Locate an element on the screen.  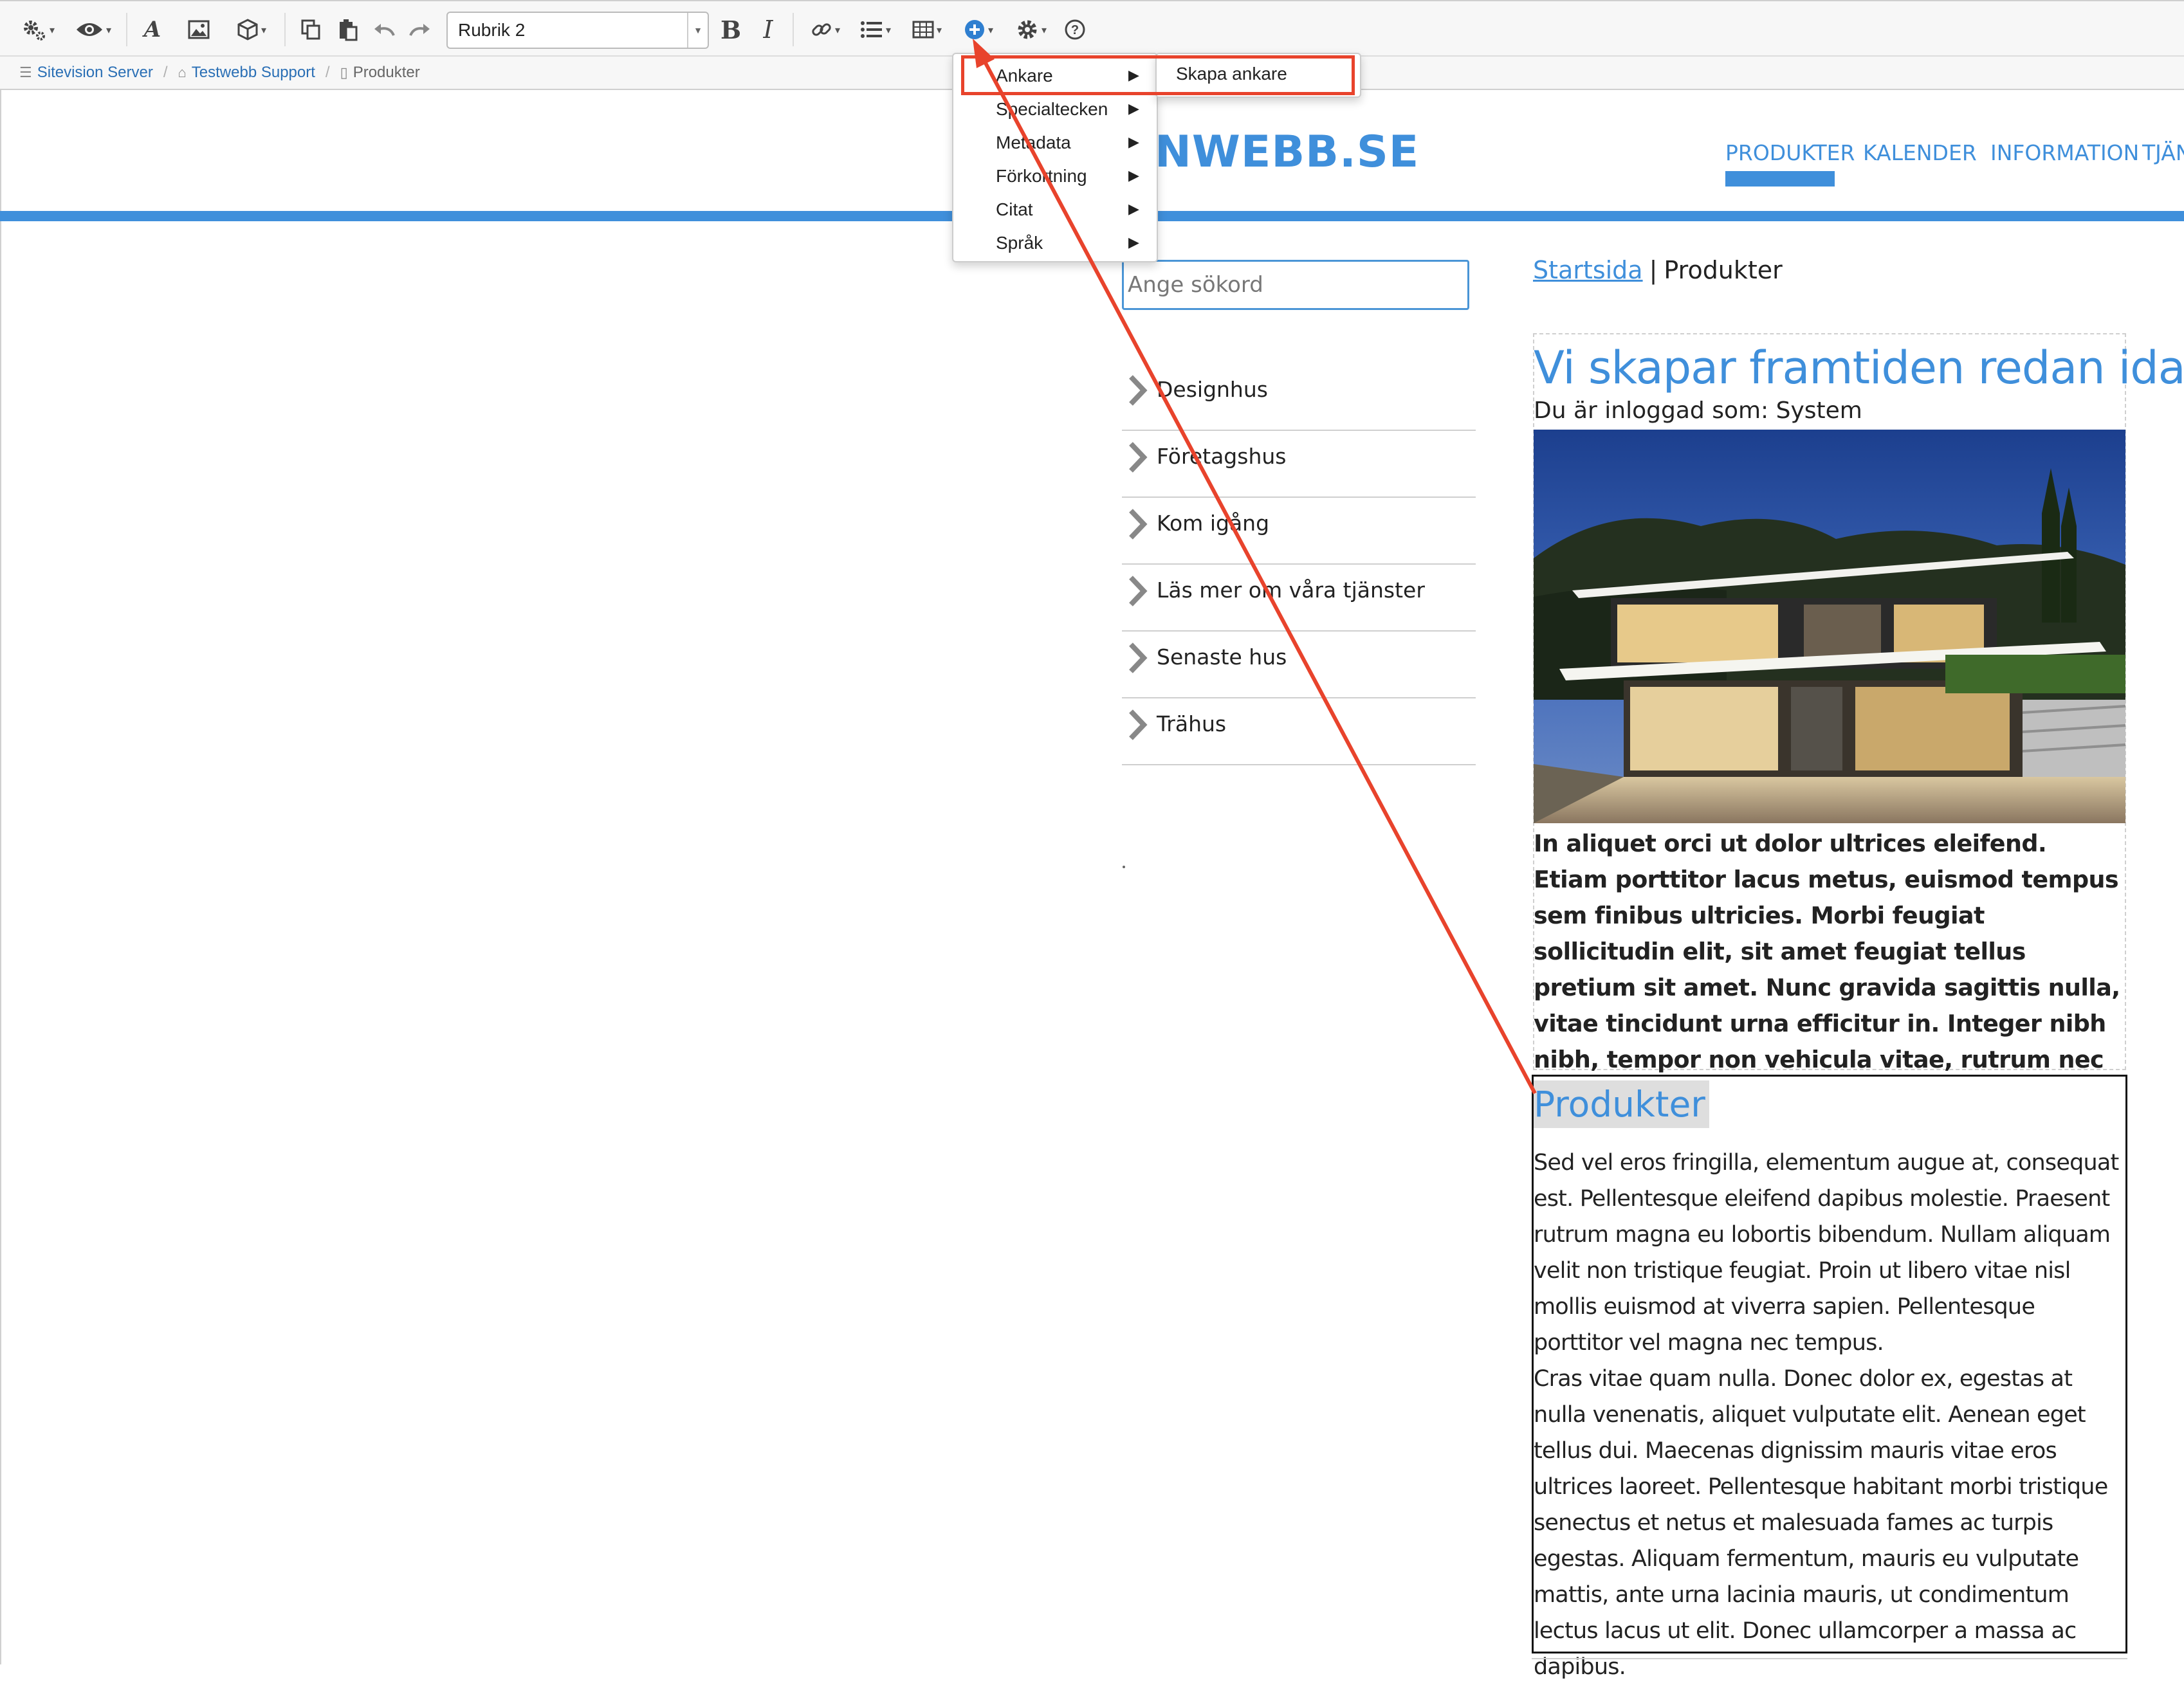
copy-button is located at coordinates (311, 30).